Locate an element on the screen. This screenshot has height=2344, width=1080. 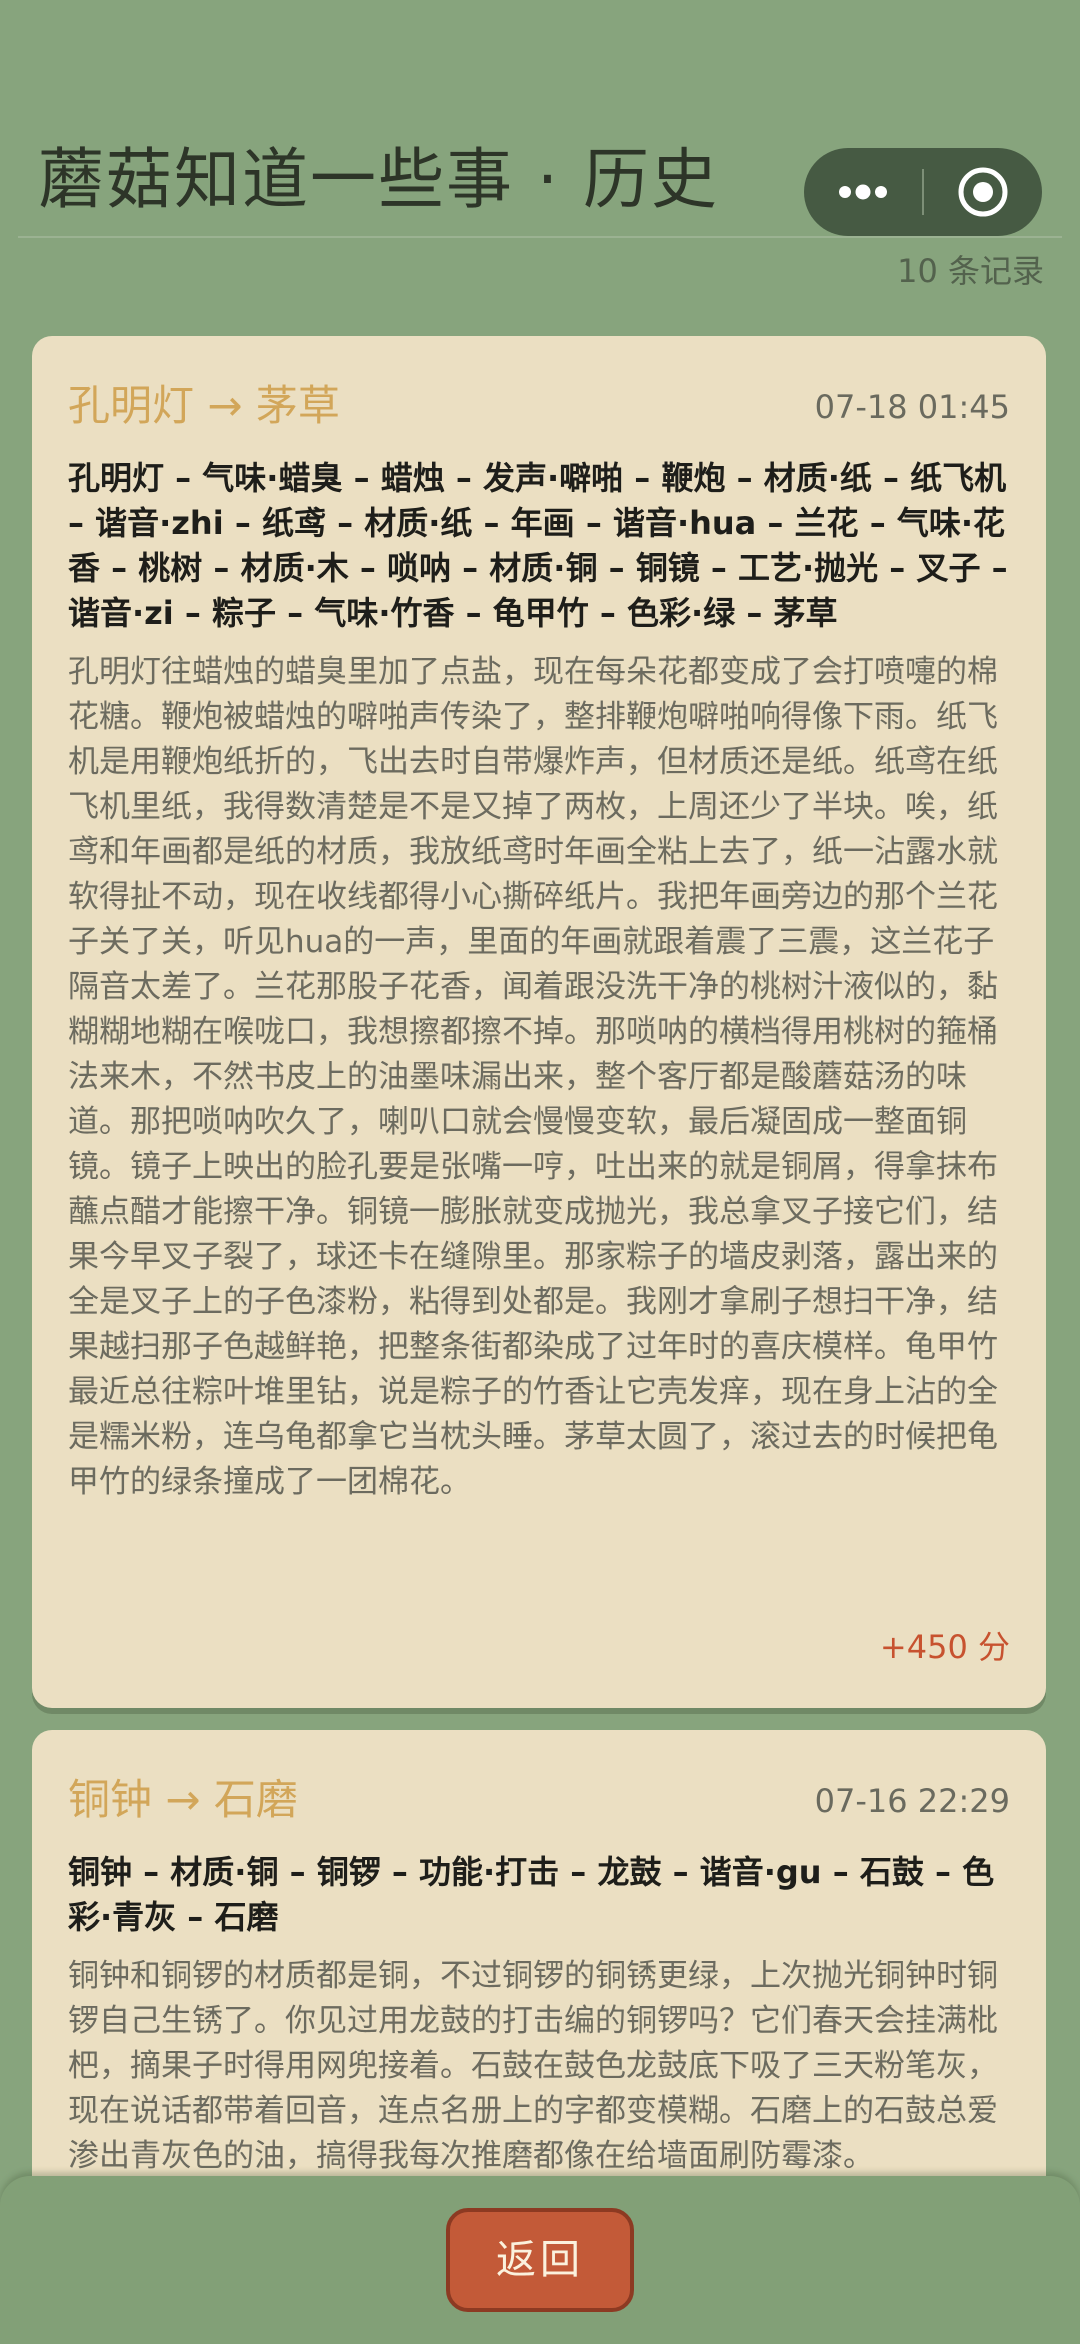
card-header: 孔明灯 → 茅草 07-18 01:45 is located at coordinates (539, 406).